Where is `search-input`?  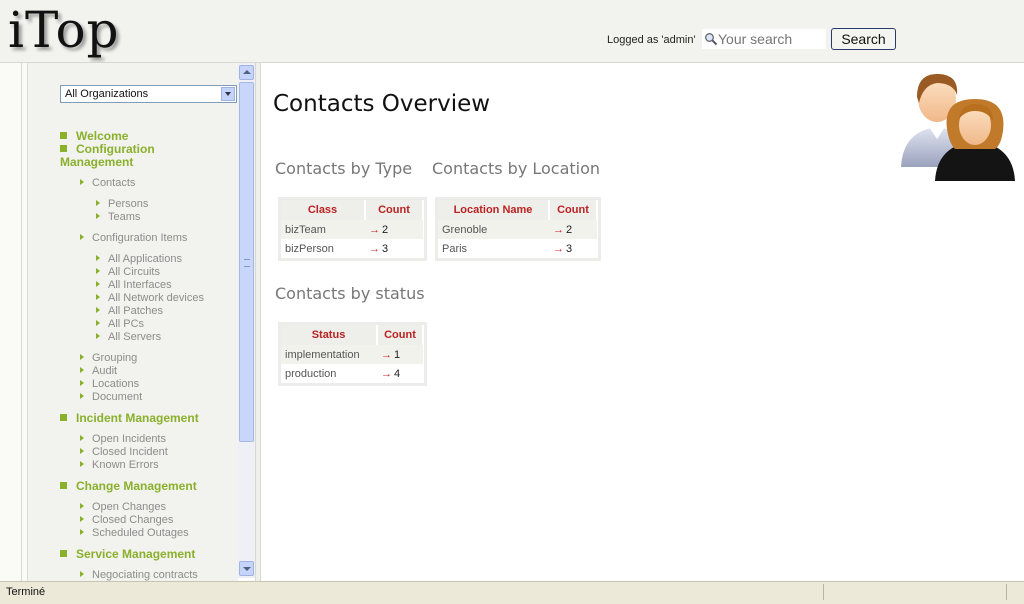
search-input is located at coordinates (771, 39).